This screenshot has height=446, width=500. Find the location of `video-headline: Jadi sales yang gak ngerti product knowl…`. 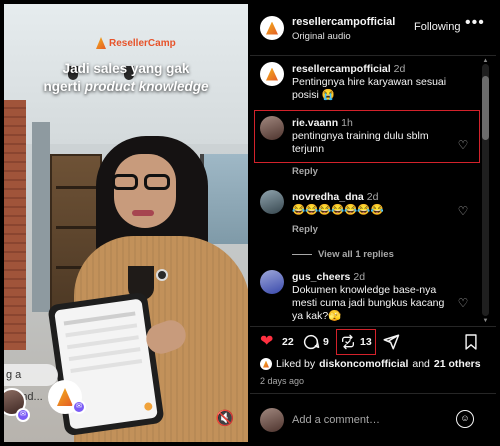

video-headline: Jadi sales yang gak ngerti product knowl… is located at coordinates (126, 78).